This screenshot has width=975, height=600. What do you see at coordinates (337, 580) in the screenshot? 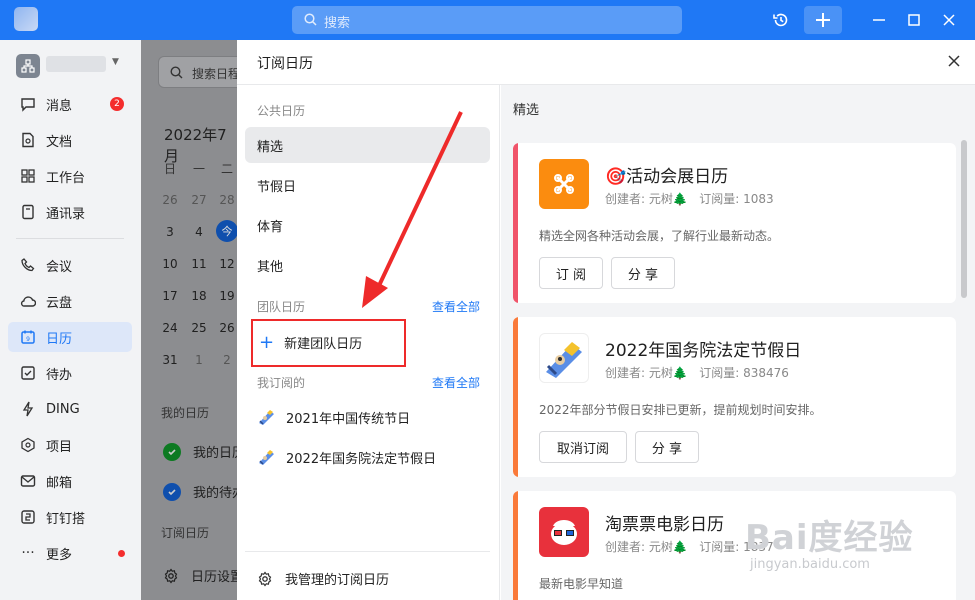
I see `managed-calendars-label: 我管理的订阅日历` at bounding box center [337, 580].